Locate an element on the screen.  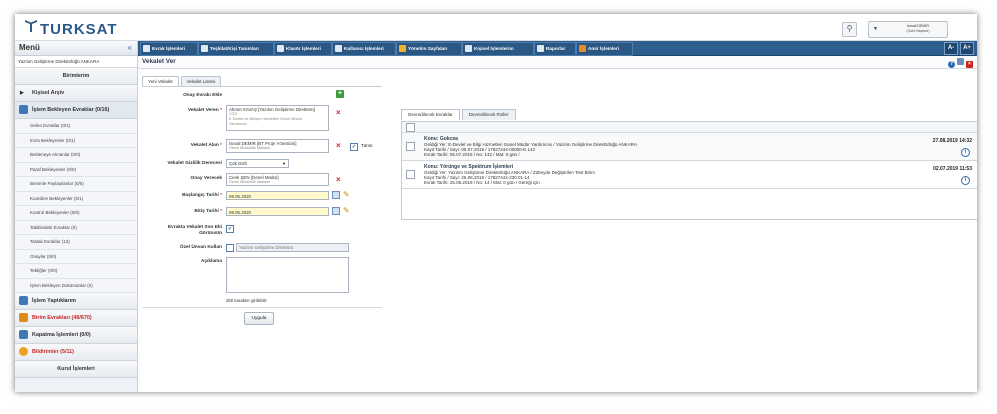
select-all-checkbox is located at coordinates (410, 127).